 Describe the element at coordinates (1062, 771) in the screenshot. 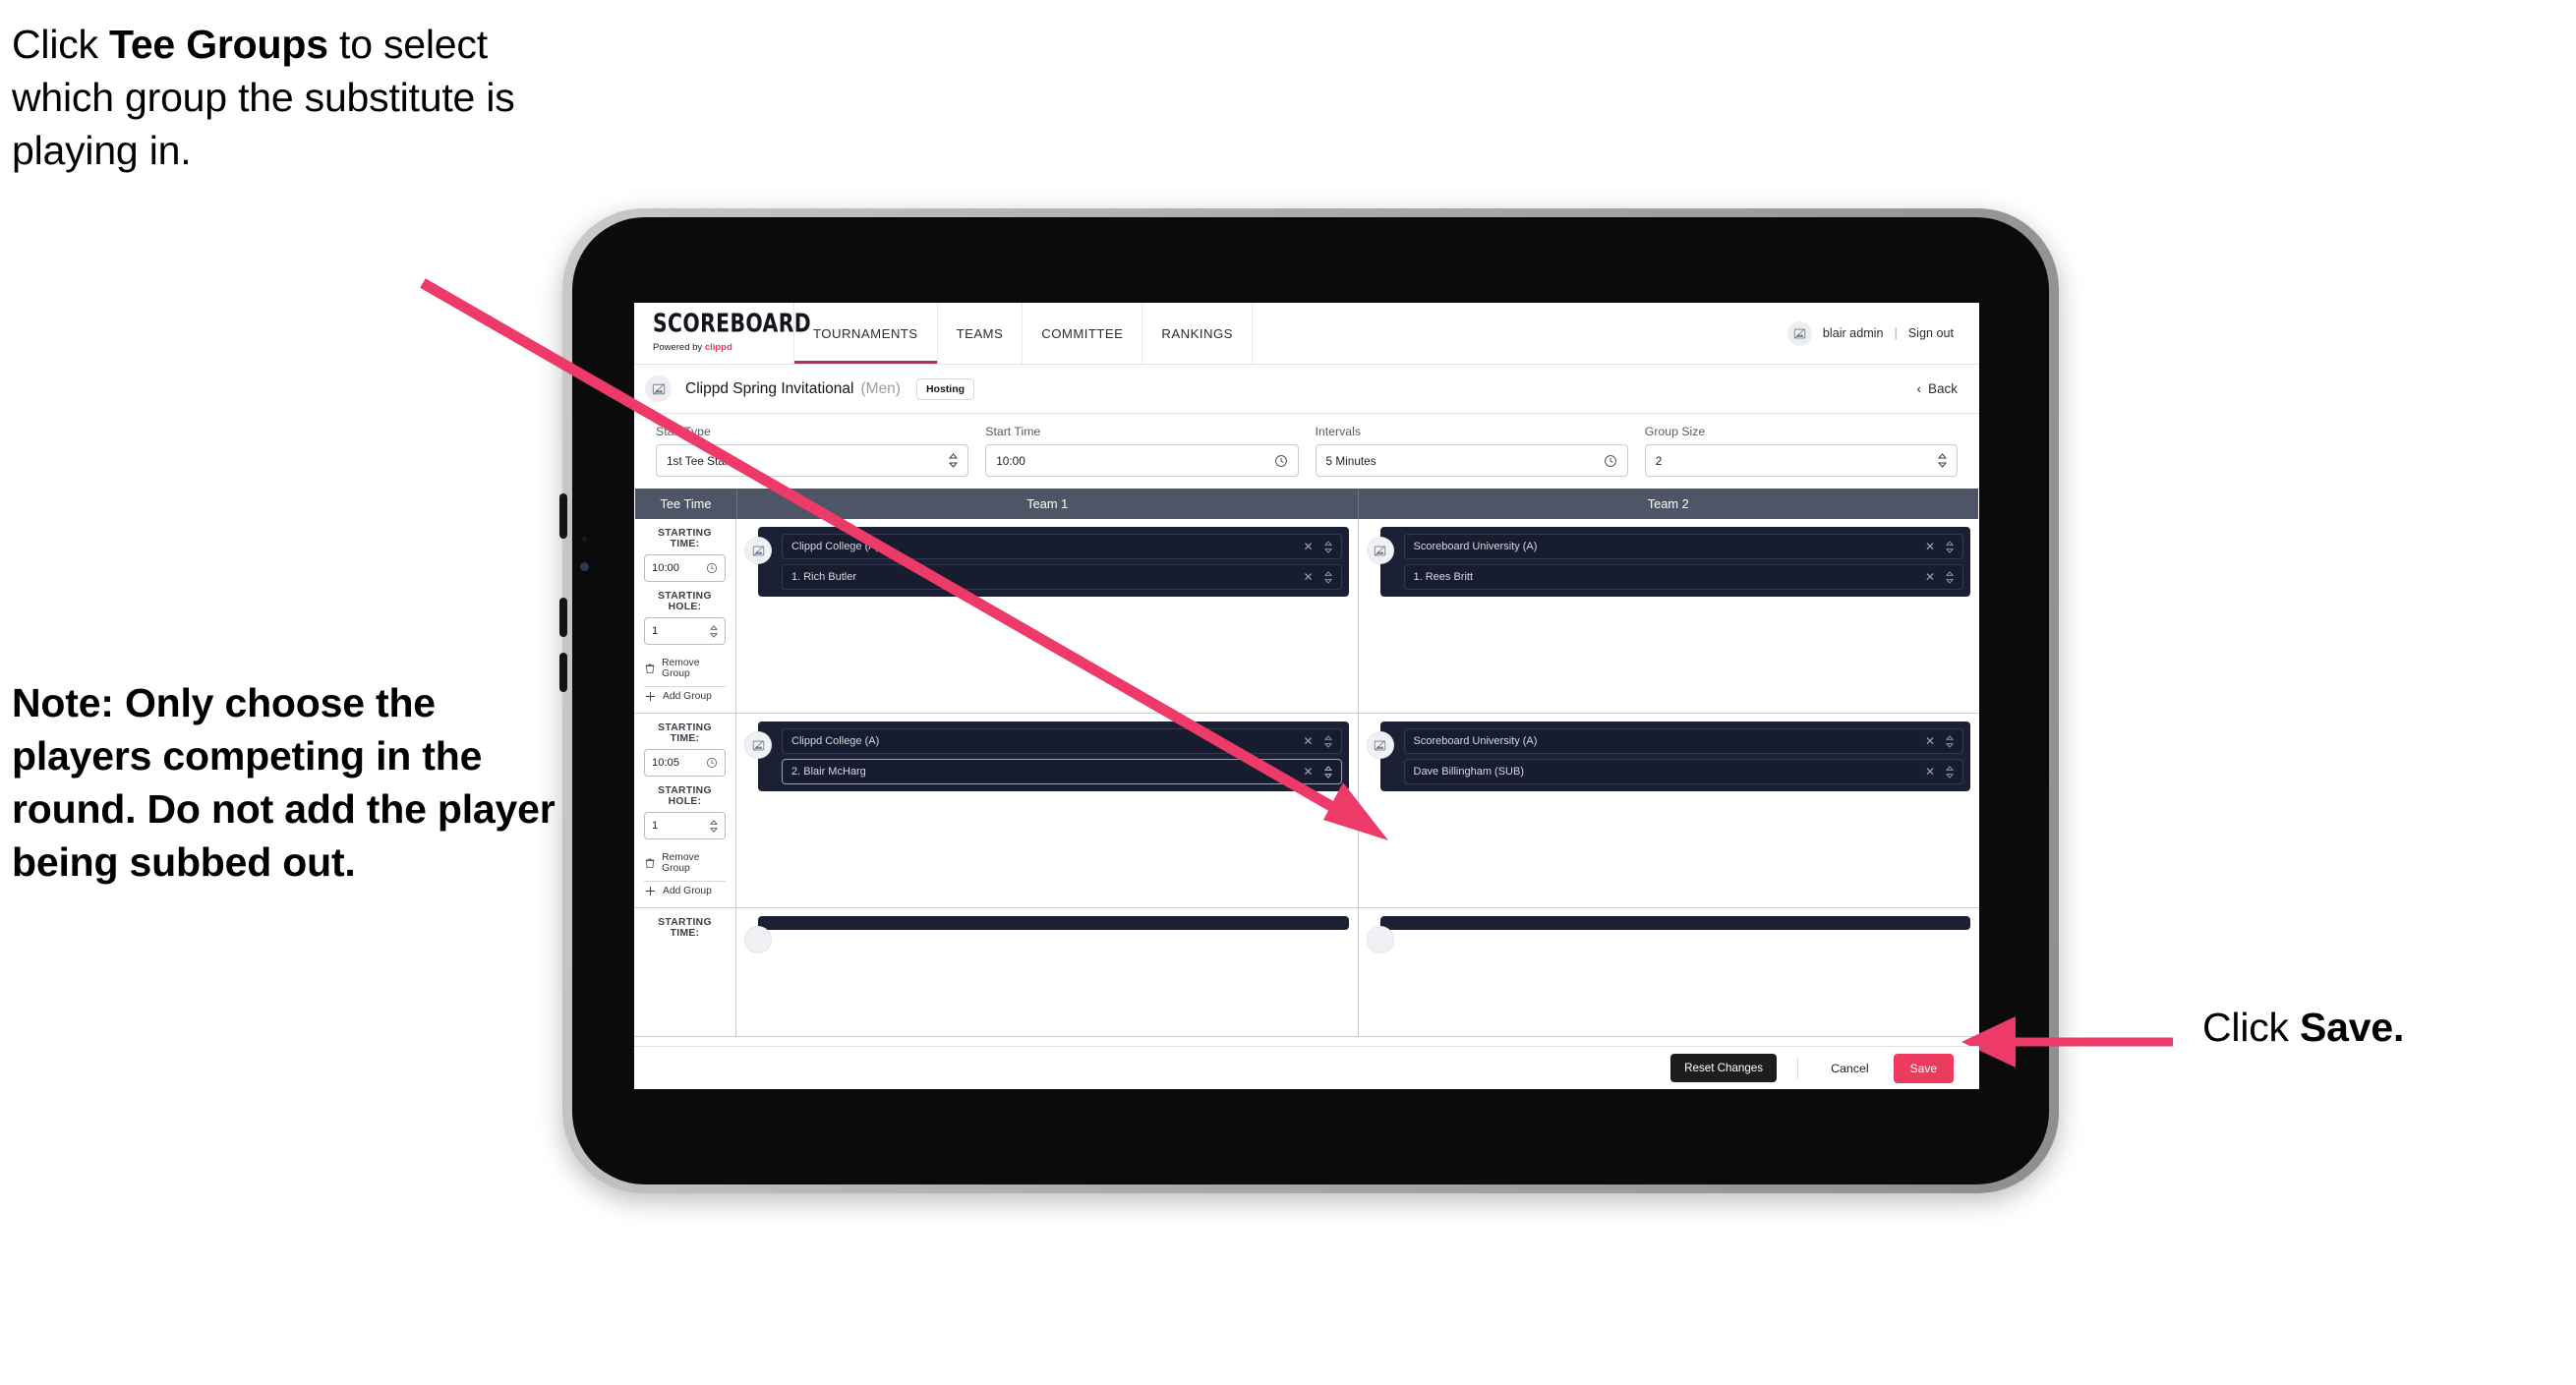

I see `player-select: 2. Blair McHarg ✕` at that location.